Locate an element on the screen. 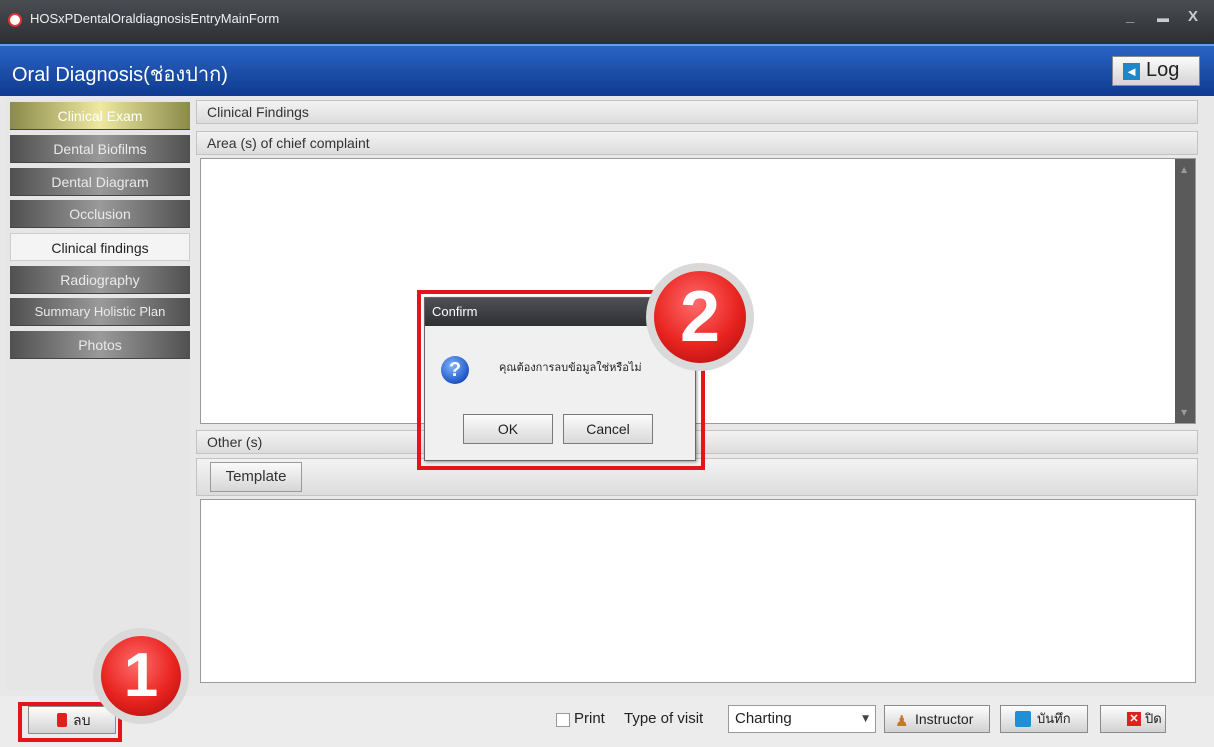 This screenshot has height=747, width=1214. window-title: HOSxPDentalOraldiagnosisEntryMainForm is located at coordinates (155, 18).